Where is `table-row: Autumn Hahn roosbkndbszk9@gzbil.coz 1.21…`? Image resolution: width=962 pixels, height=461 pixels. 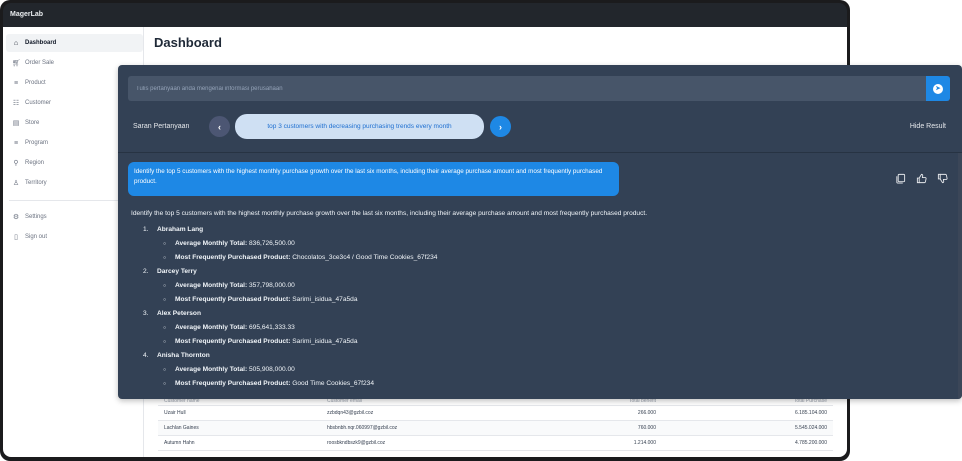 table-row: Autumn Hahn roosbkndbszk9@gzbil.coz 1.21… is located at coordinates (495, 443).